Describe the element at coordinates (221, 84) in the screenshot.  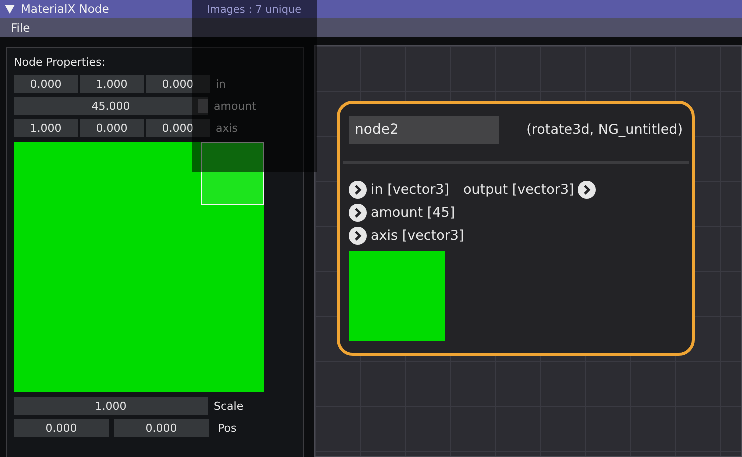
I see `field-label: in` at that location.